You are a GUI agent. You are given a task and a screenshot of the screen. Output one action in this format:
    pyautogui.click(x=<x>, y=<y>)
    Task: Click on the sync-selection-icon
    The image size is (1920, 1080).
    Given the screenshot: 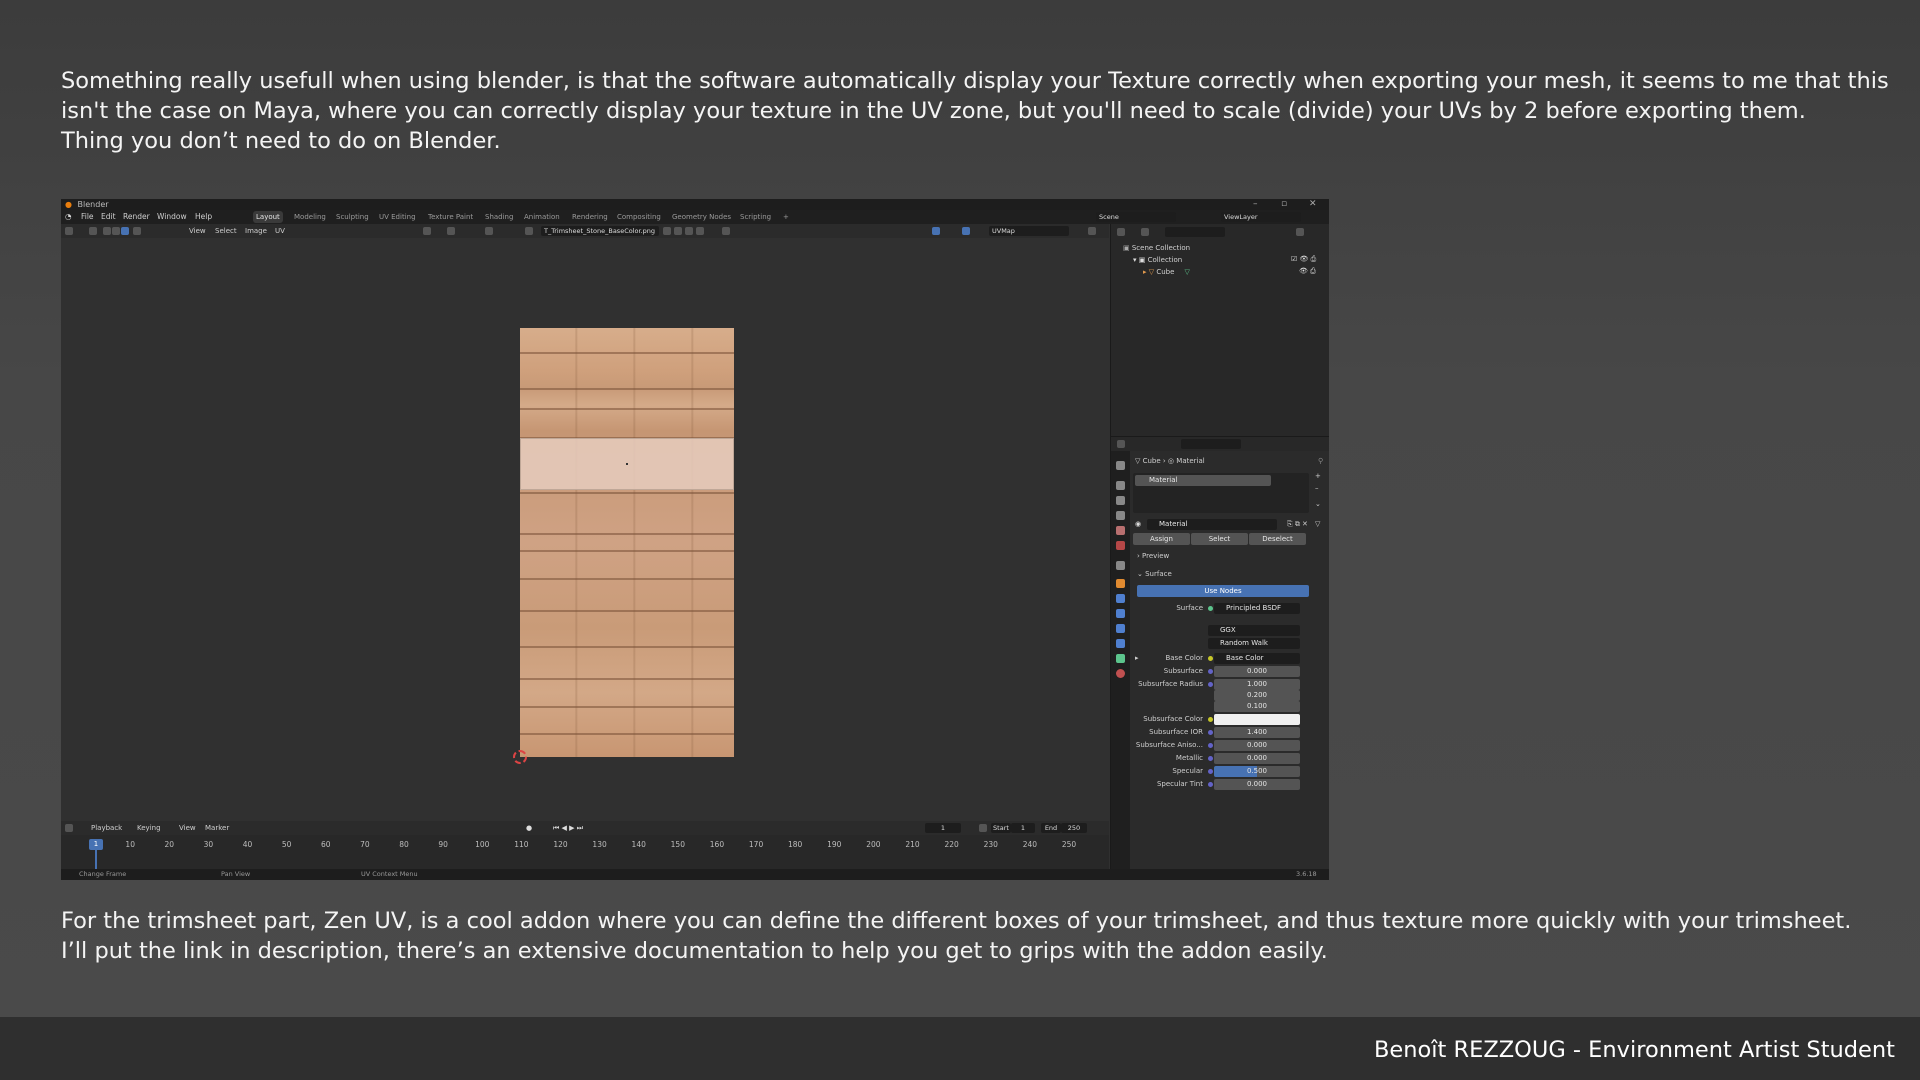 What is the action you would take?
    pyautogui.click(x=93, y=231)
    